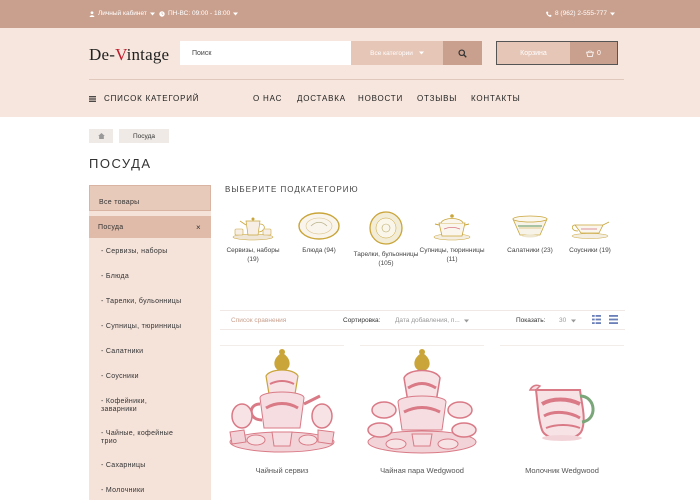  I want to click on subcategory-gravy-boats: Соусники (19), so click(590, 233).